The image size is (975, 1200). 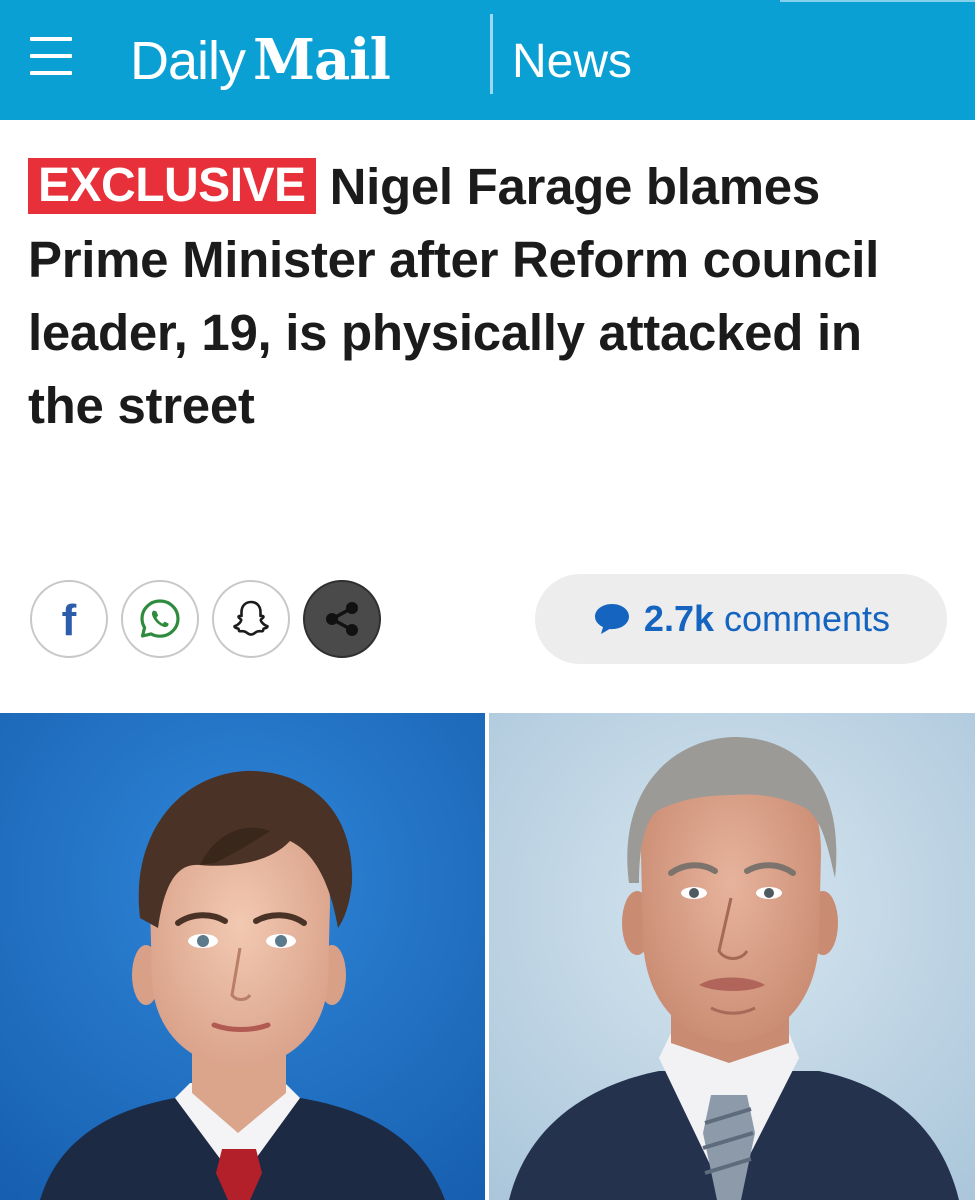 I want to click on share-icon, so click(x=342, y=619).